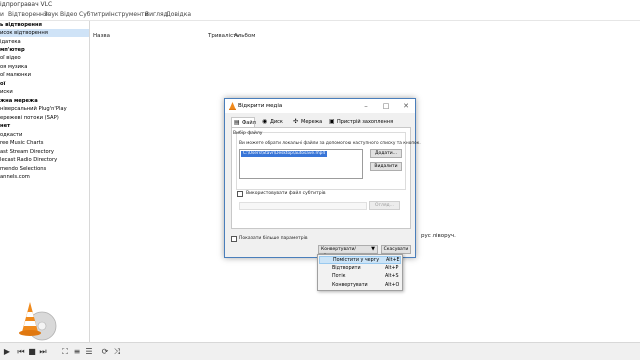 The height and width of the screenshot is (360, 640). Describe the element at coordinates (303, 206) in the screenshot. I see `subtitle-file-input` at that location.